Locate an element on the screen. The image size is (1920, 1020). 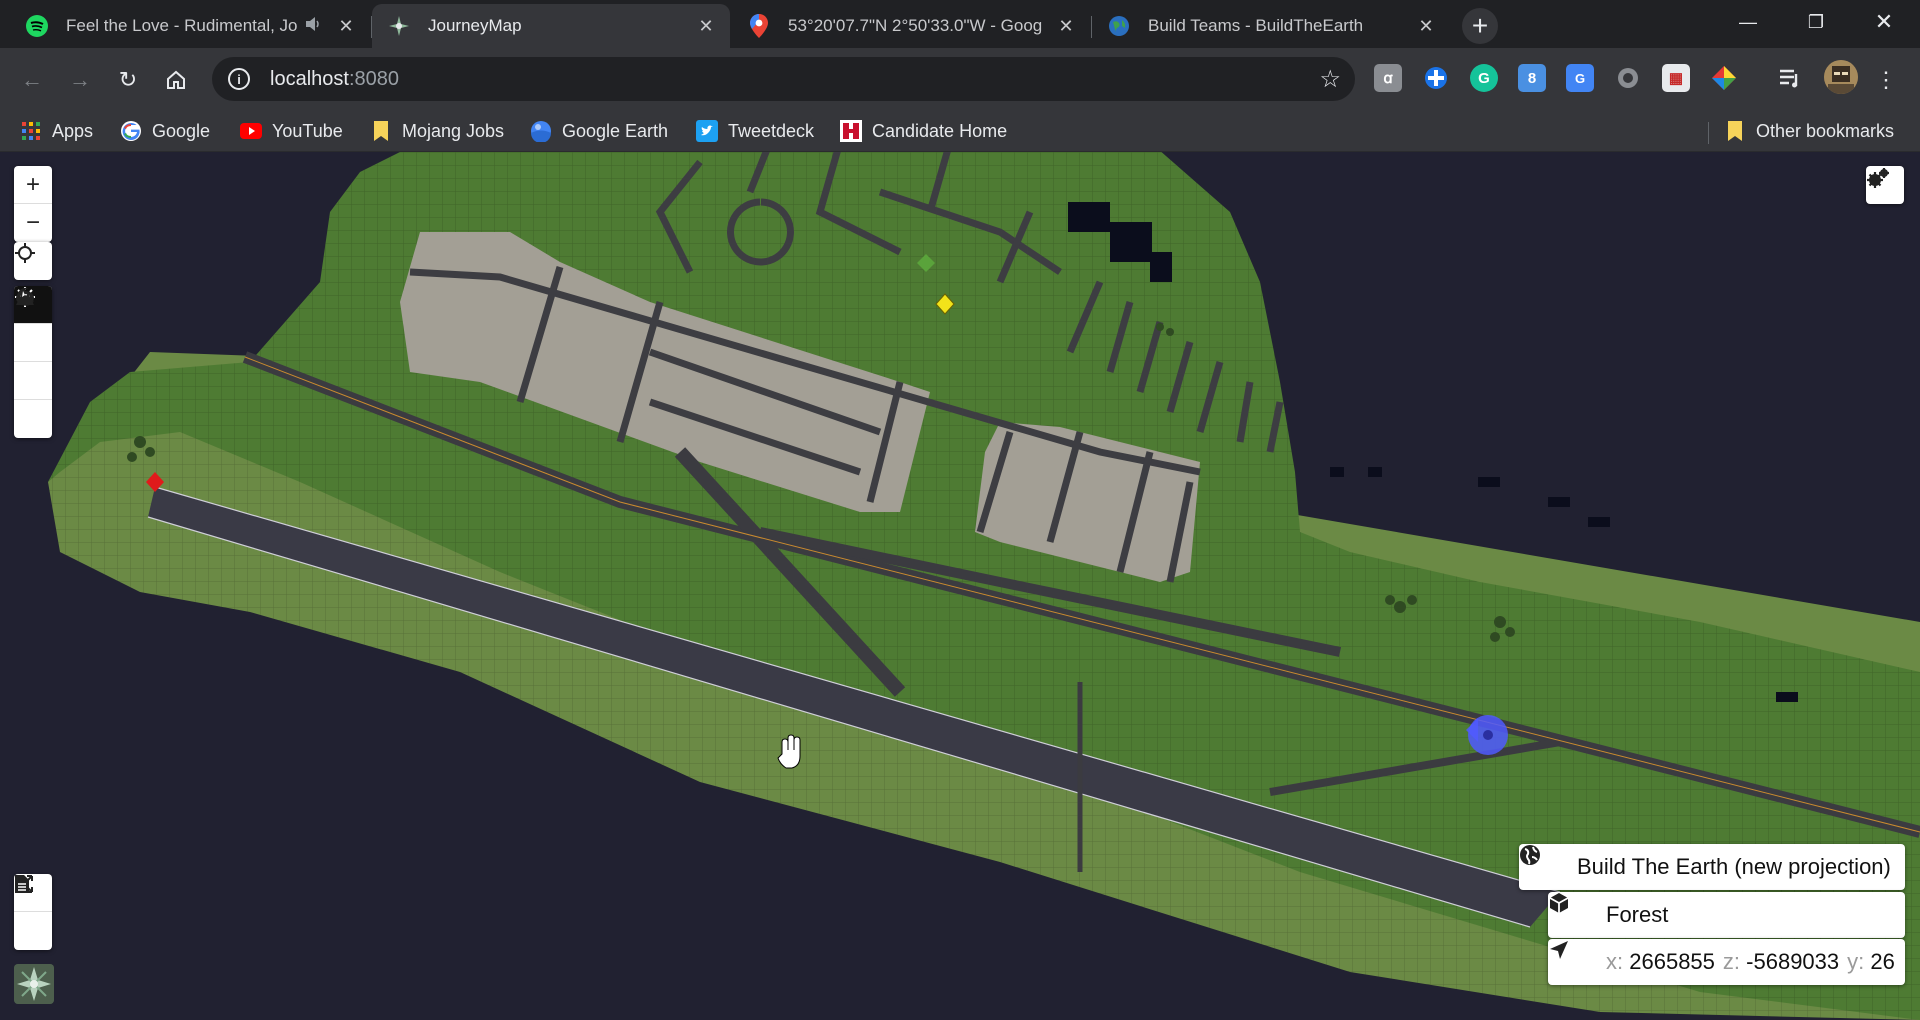
google-earth-icon is located at coordinates (541, 131).